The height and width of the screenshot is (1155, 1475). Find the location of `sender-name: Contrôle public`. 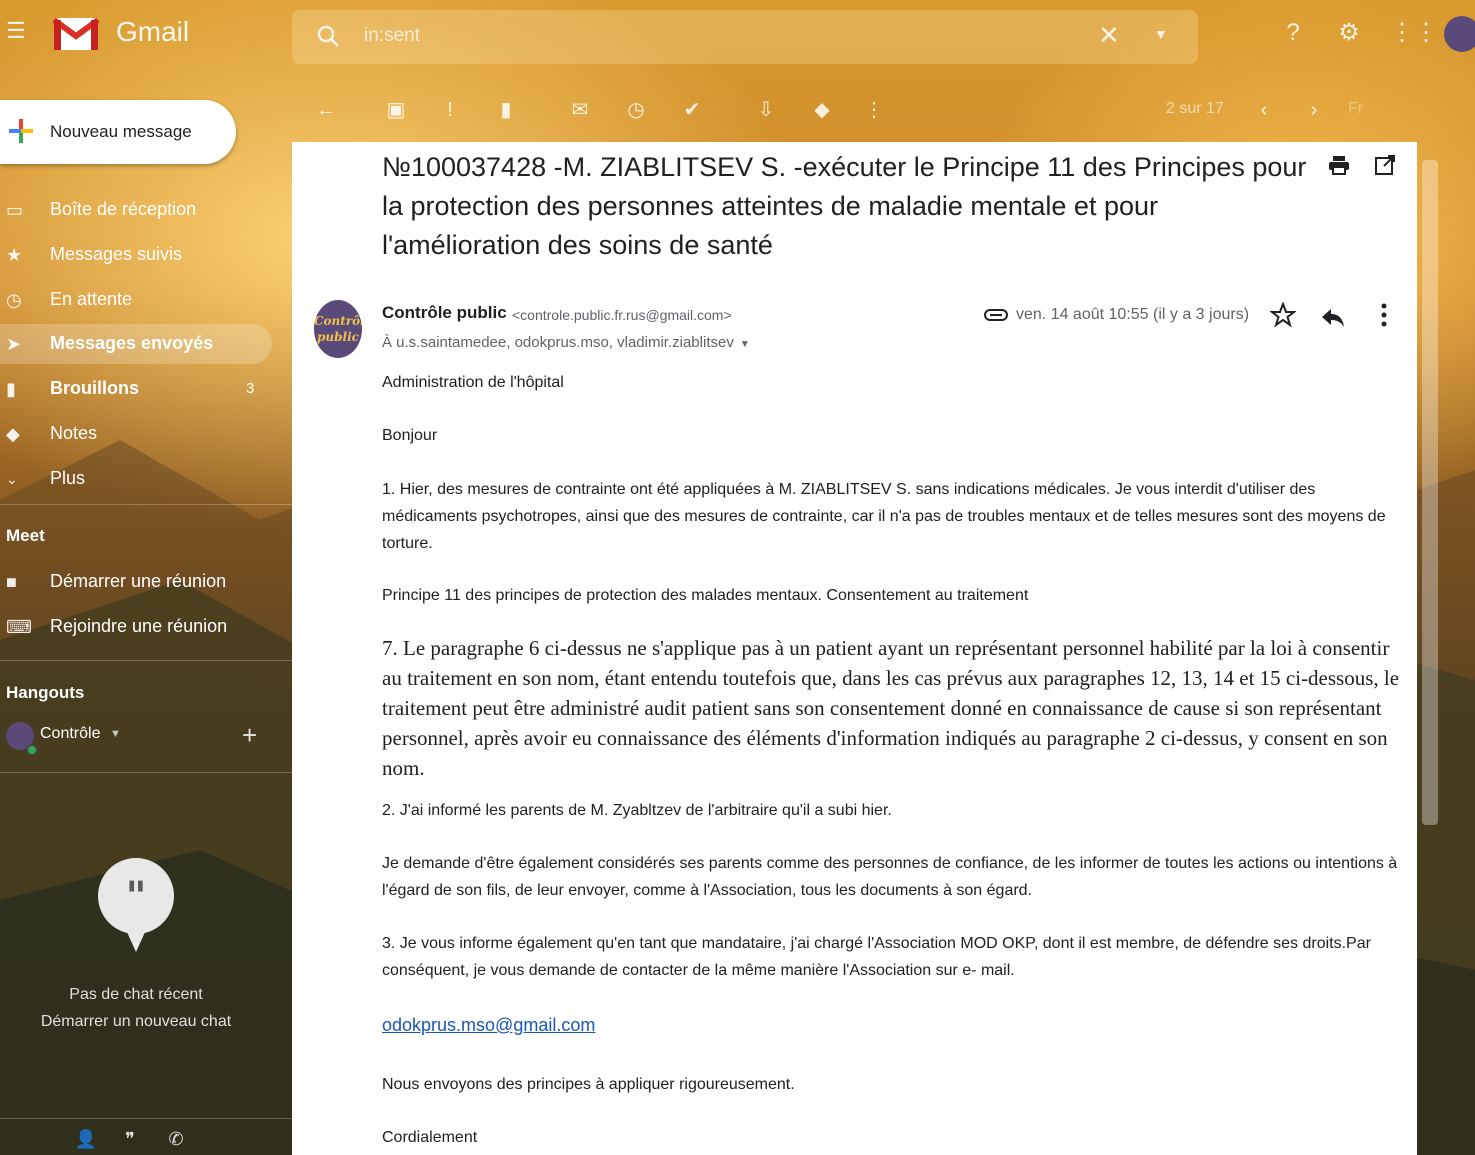

sender-name: Contrôle public is located at coordinates (444, 313).